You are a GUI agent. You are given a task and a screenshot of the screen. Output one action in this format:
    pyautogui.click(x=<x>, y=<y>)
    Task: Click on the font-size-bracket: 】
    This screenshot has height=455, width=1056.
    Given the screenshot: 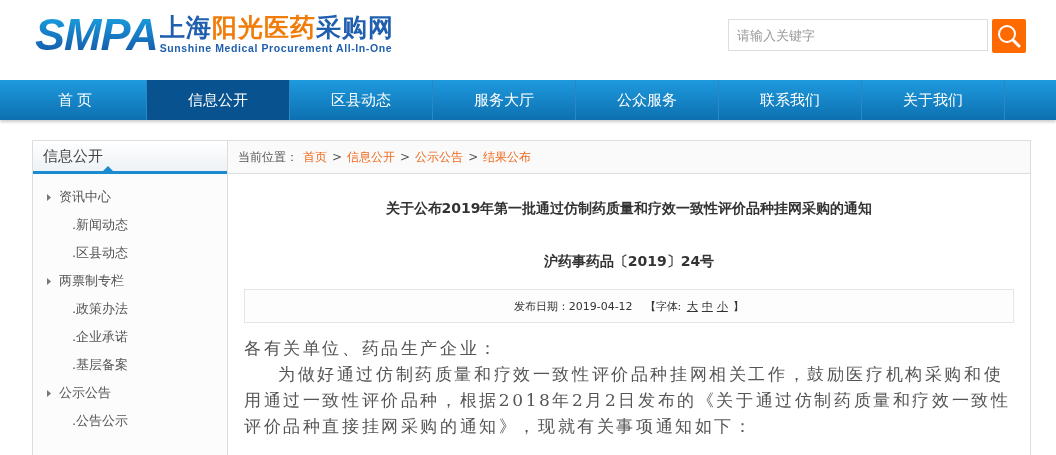 What is the action you would take?
    pyautogui.click(x=739, y=306)
    